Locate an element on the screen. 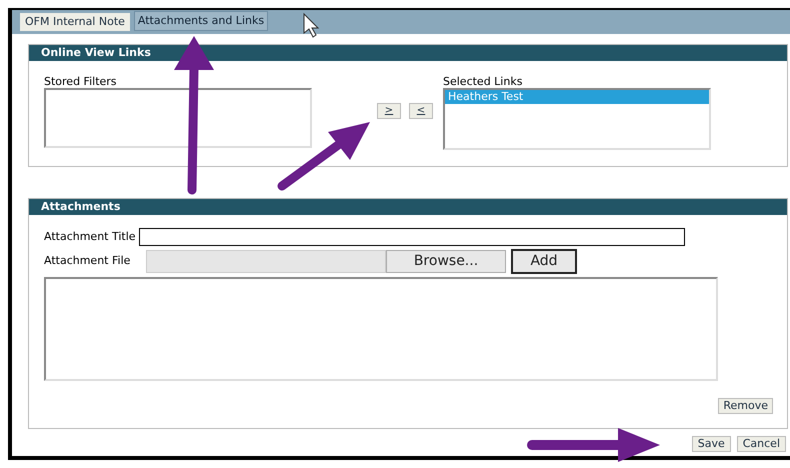  move-button: < is located at coordinates (421, 111).